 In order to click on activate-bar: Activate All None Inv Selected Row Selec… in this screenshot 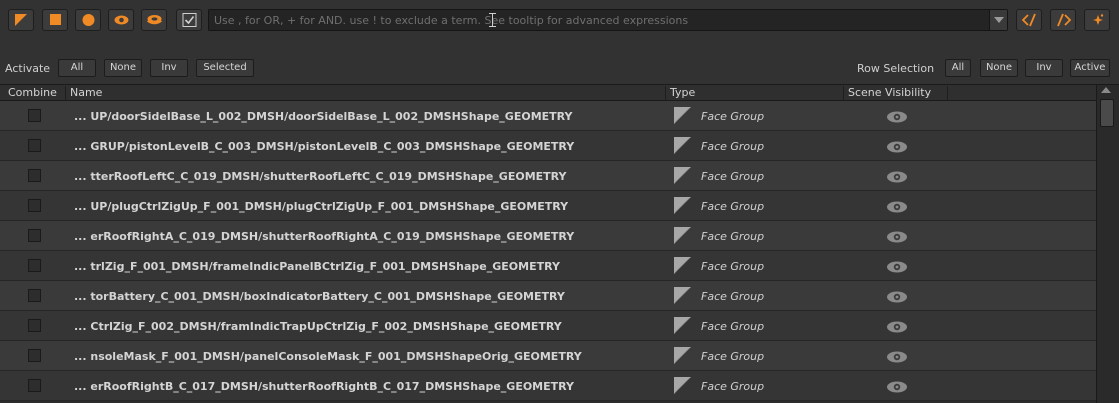, I will do `click(559, 68)`.